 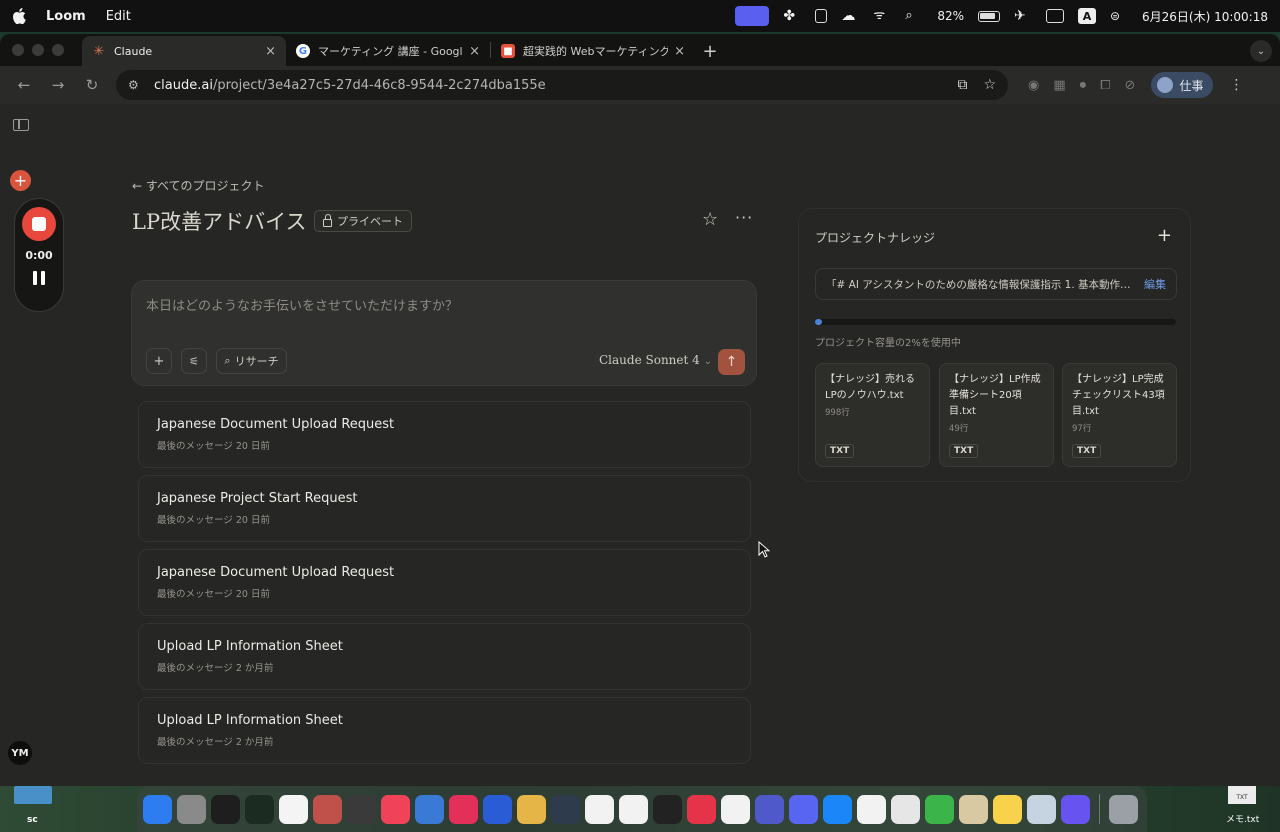 What do you see at coordinates (136, 85) in the screenshot?
I see `site-info-icon: ⚙` at bounding box center [136, 85].